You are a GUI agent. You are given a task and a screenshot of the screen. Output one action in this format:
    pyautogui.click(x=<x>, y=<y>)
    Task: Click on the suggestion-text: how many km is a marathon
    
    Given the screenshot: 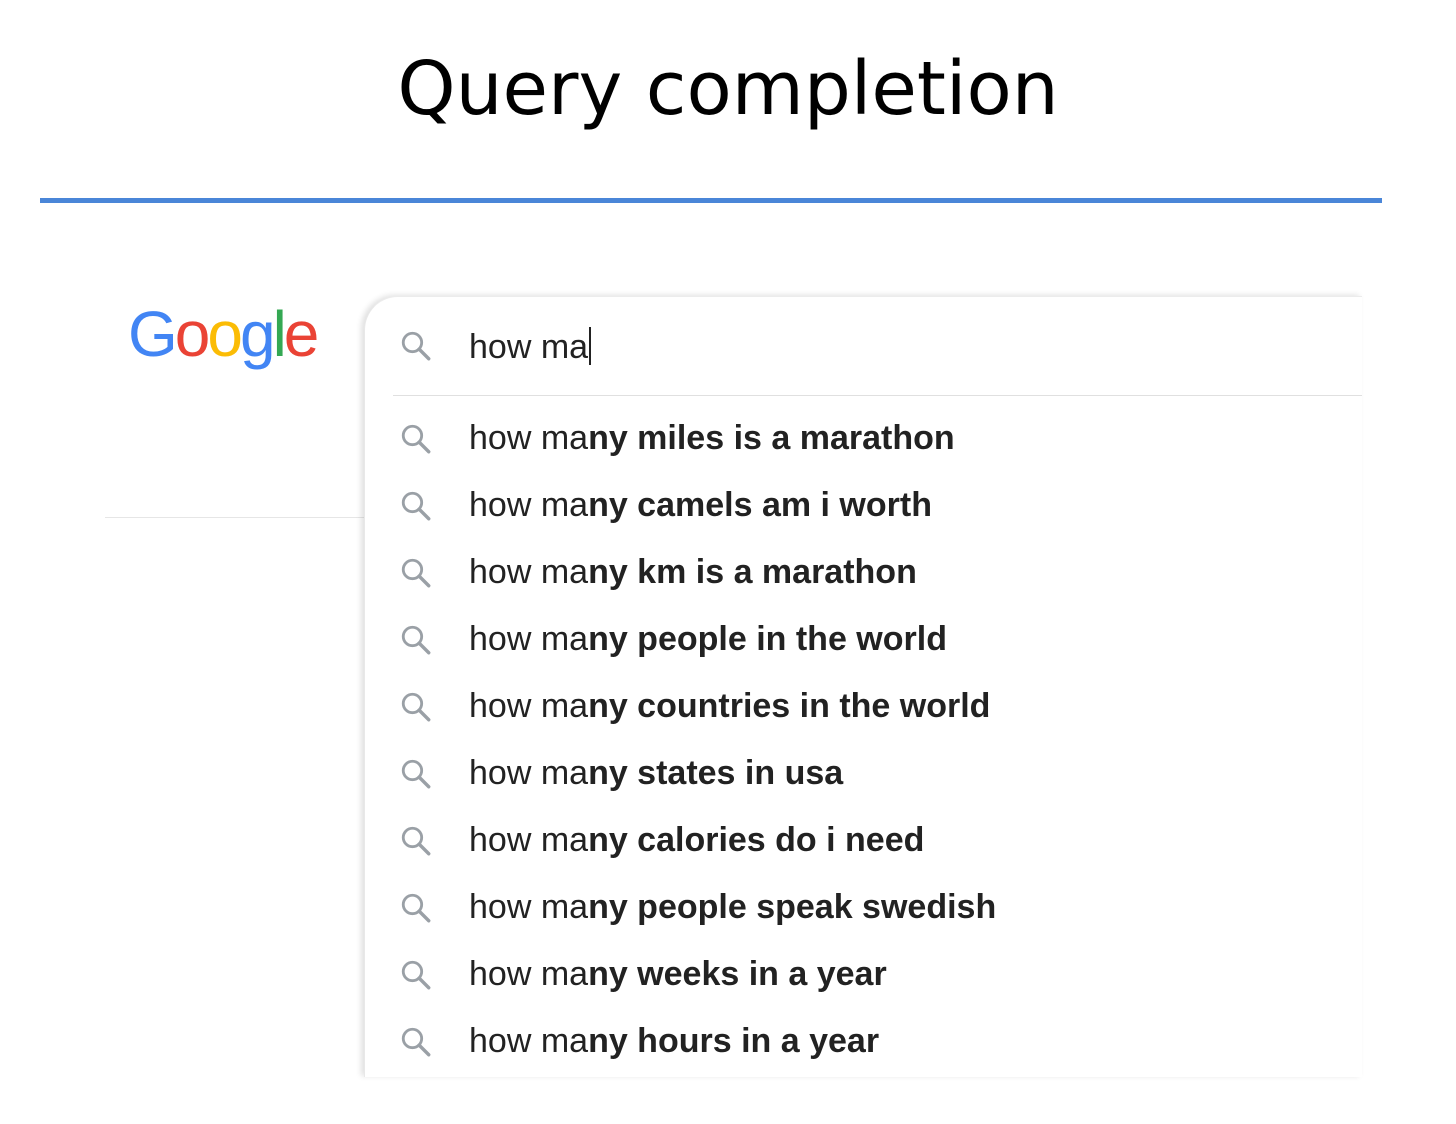 What is the action you would take?
    pyautogui.click(x=693, y=572)
    